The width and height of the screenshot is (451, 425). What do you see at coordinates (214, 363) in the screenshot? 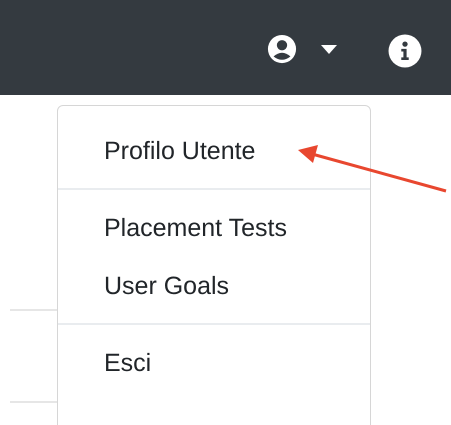
I see `menu-item: Esci` at bounding box center [214, 363].